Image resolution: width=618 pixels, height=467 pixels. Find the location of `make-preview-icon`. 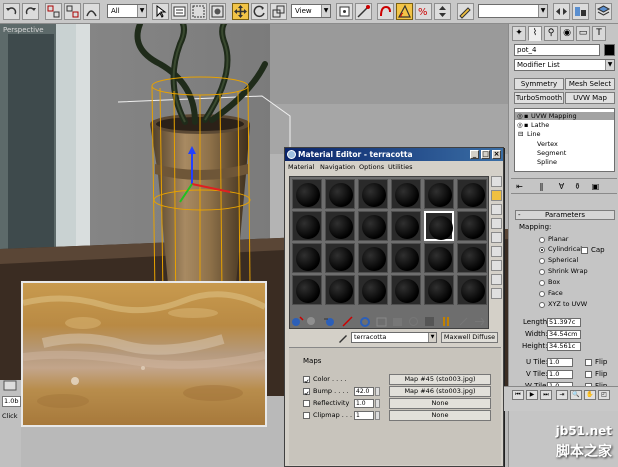

make-preview-icon is located at coordinates (496, 251).